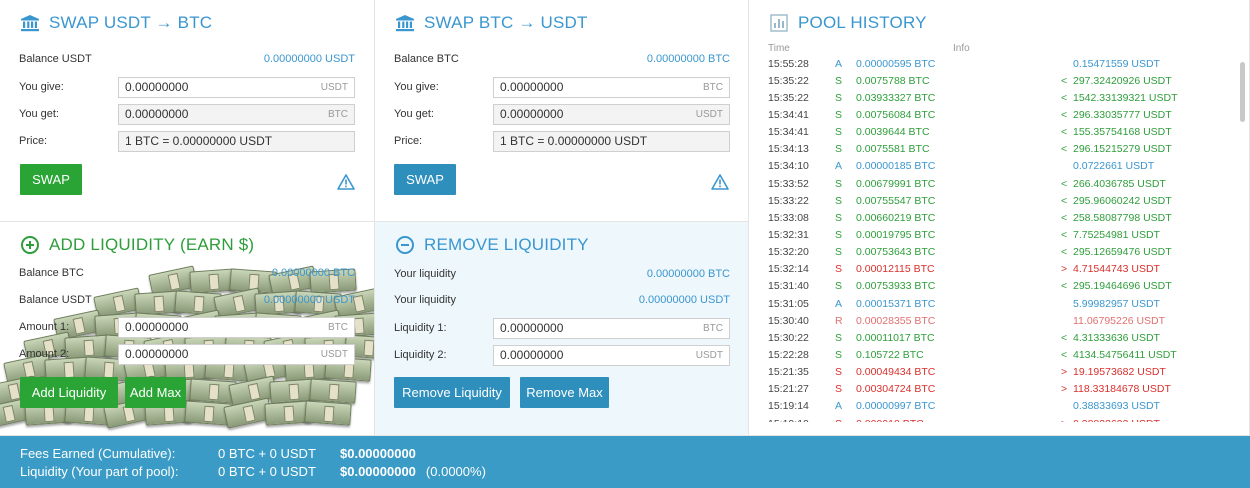 This screenshot has width=1250, height=488. What do you see at coordinates (1116, 269) in the screenshot?
I see `history-row-result: 4.71544743 USDT` at bounding box center [1116, 269].